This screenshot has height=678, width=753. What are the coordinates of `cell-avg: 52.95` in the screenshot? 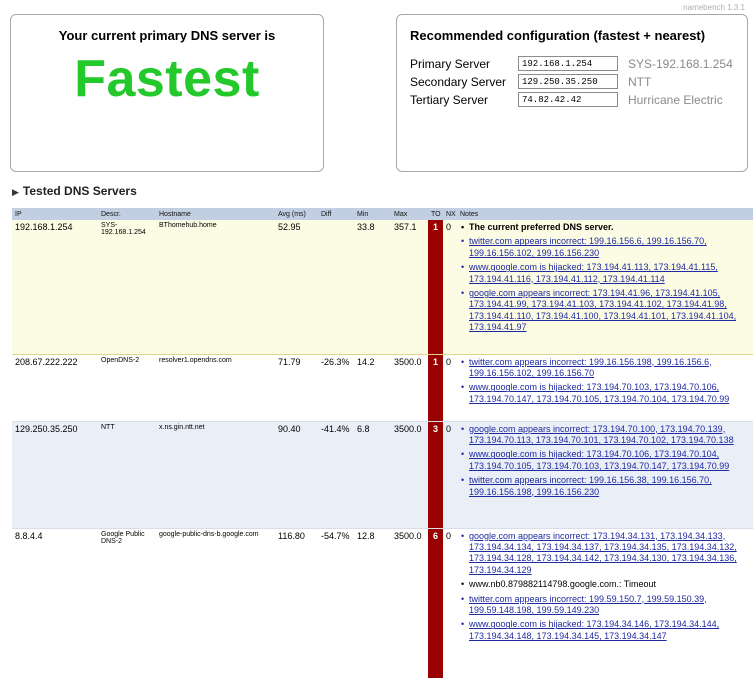 It's located at (296, 287).